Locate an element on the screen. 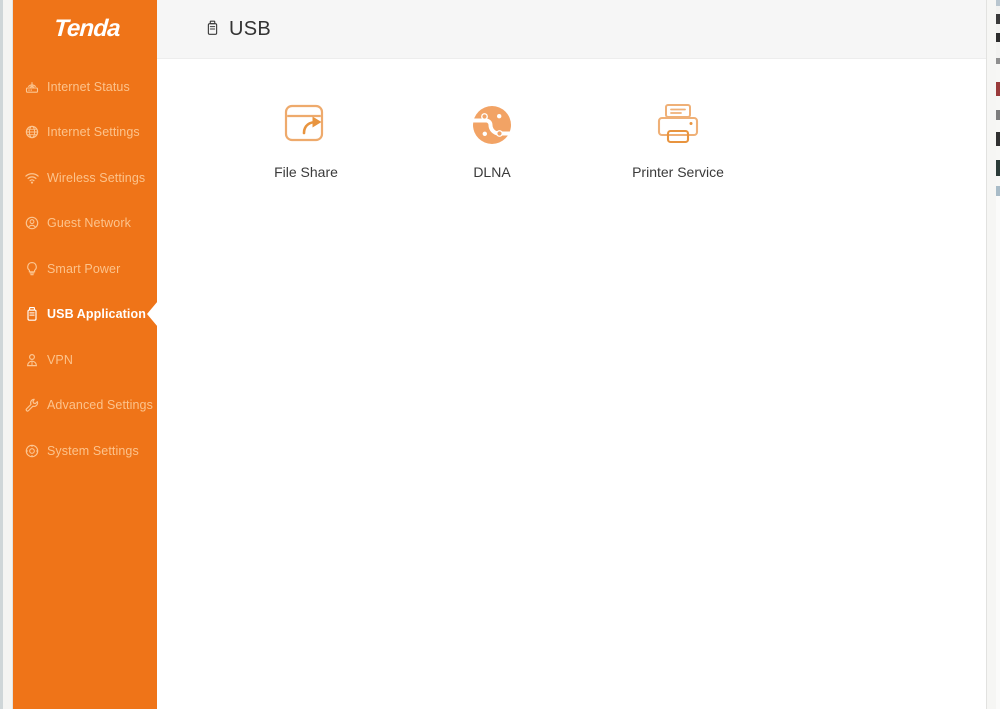 This screenshot has width=1000, height=709. wifi-icon is located at coordinates (32, 178).